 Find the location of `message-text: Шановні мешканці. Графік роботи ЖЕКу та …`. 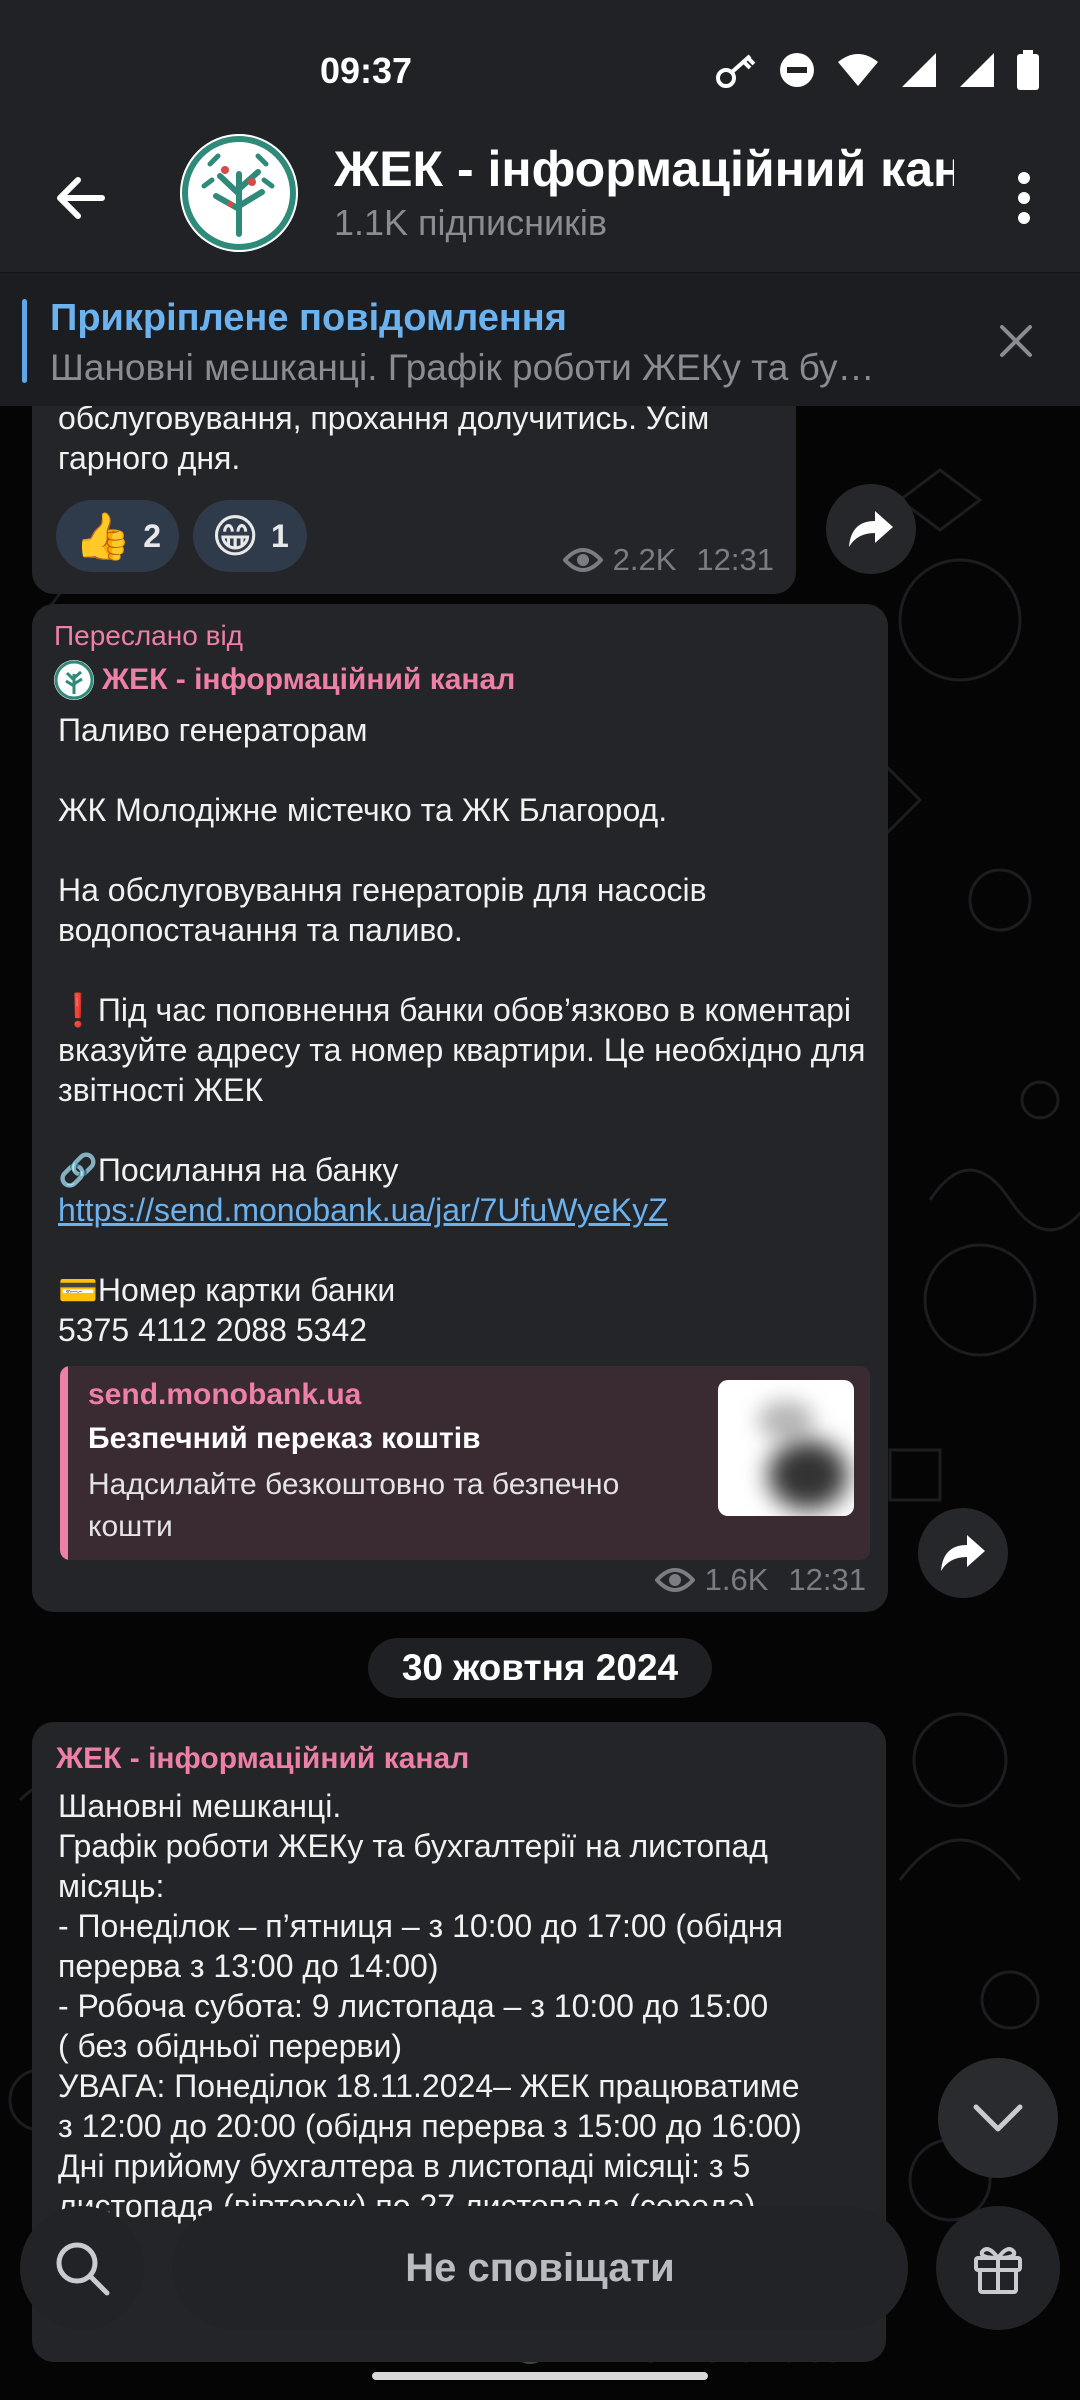

message-text: Шановні мешканці. Графік роботи ЖЕКу та … is located at coordinates (468, 2006).